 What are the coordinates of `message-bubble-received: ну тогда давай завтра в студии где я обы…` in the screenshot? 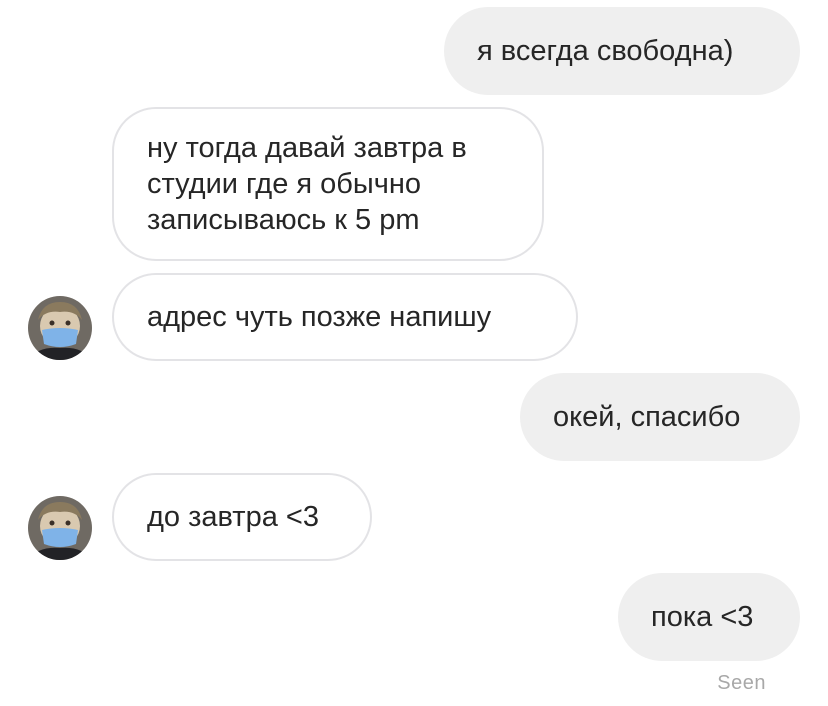 It's located at (328, 184).